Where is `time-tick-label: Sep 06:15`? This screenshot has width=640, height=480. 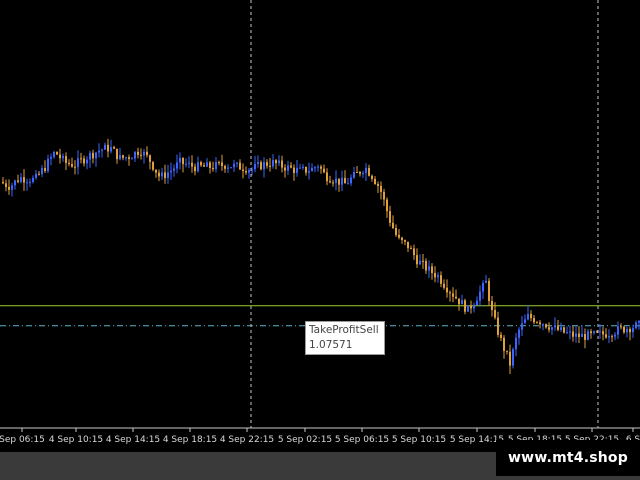 time-tick-label: Sep 06:15 is located at coordinates (22, 440).